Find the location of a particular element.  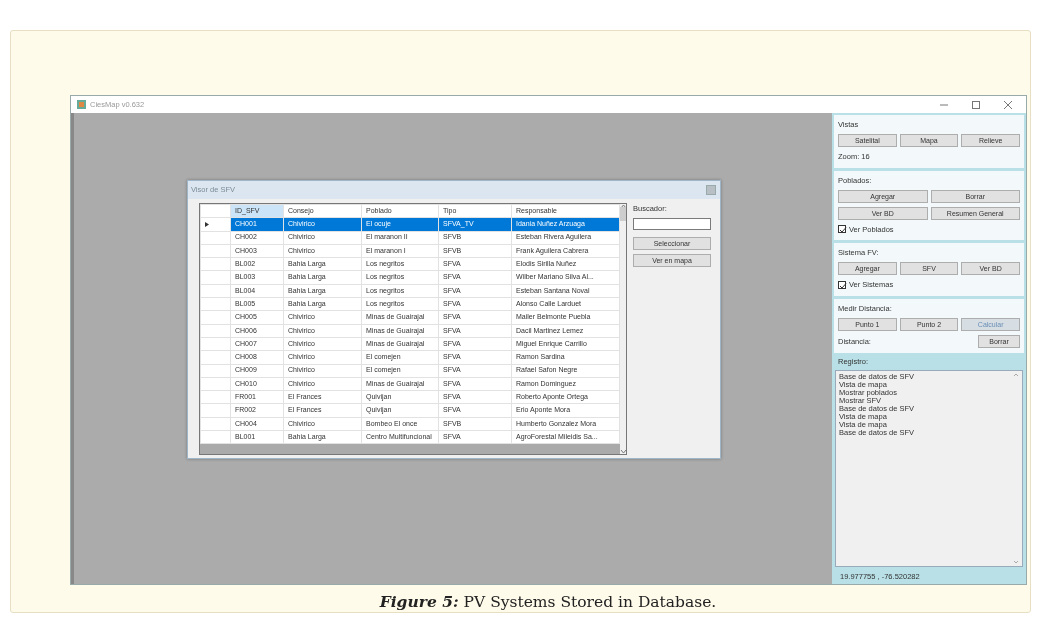

scrollbar-thumb is located at coordinates (623, 214).